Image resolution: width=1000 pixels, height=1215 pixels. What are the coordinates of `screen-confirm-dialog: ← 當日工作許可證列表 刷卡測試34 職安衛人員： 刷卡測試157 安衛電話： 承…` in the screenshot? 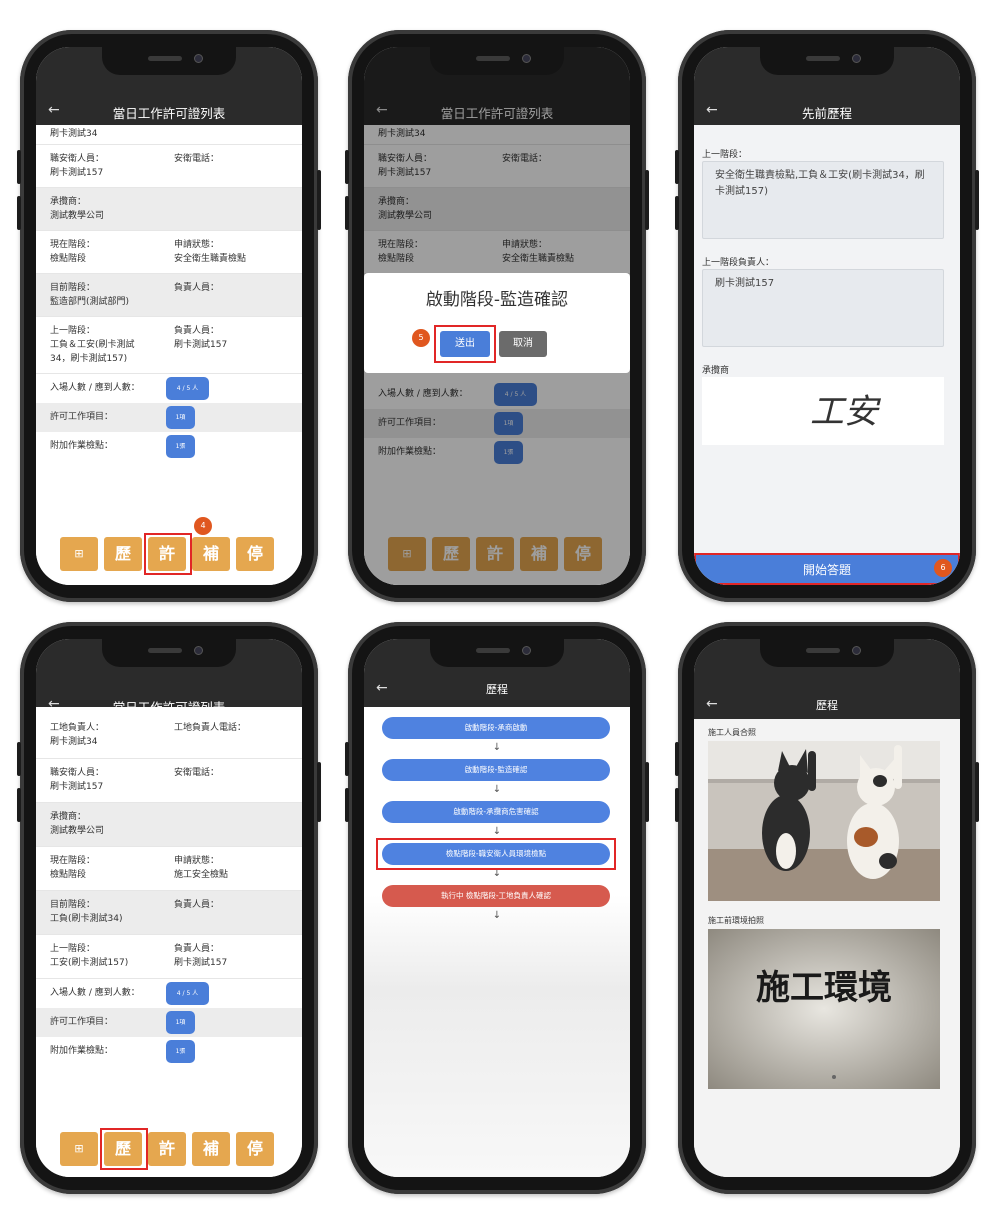 It's located at (497, 316).